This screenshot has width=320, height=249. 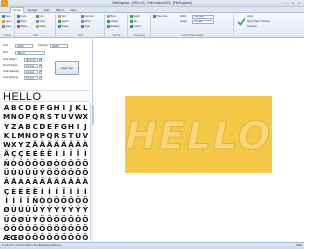 I want to click on charmap-glyph: M, so click(x=20, y=135).